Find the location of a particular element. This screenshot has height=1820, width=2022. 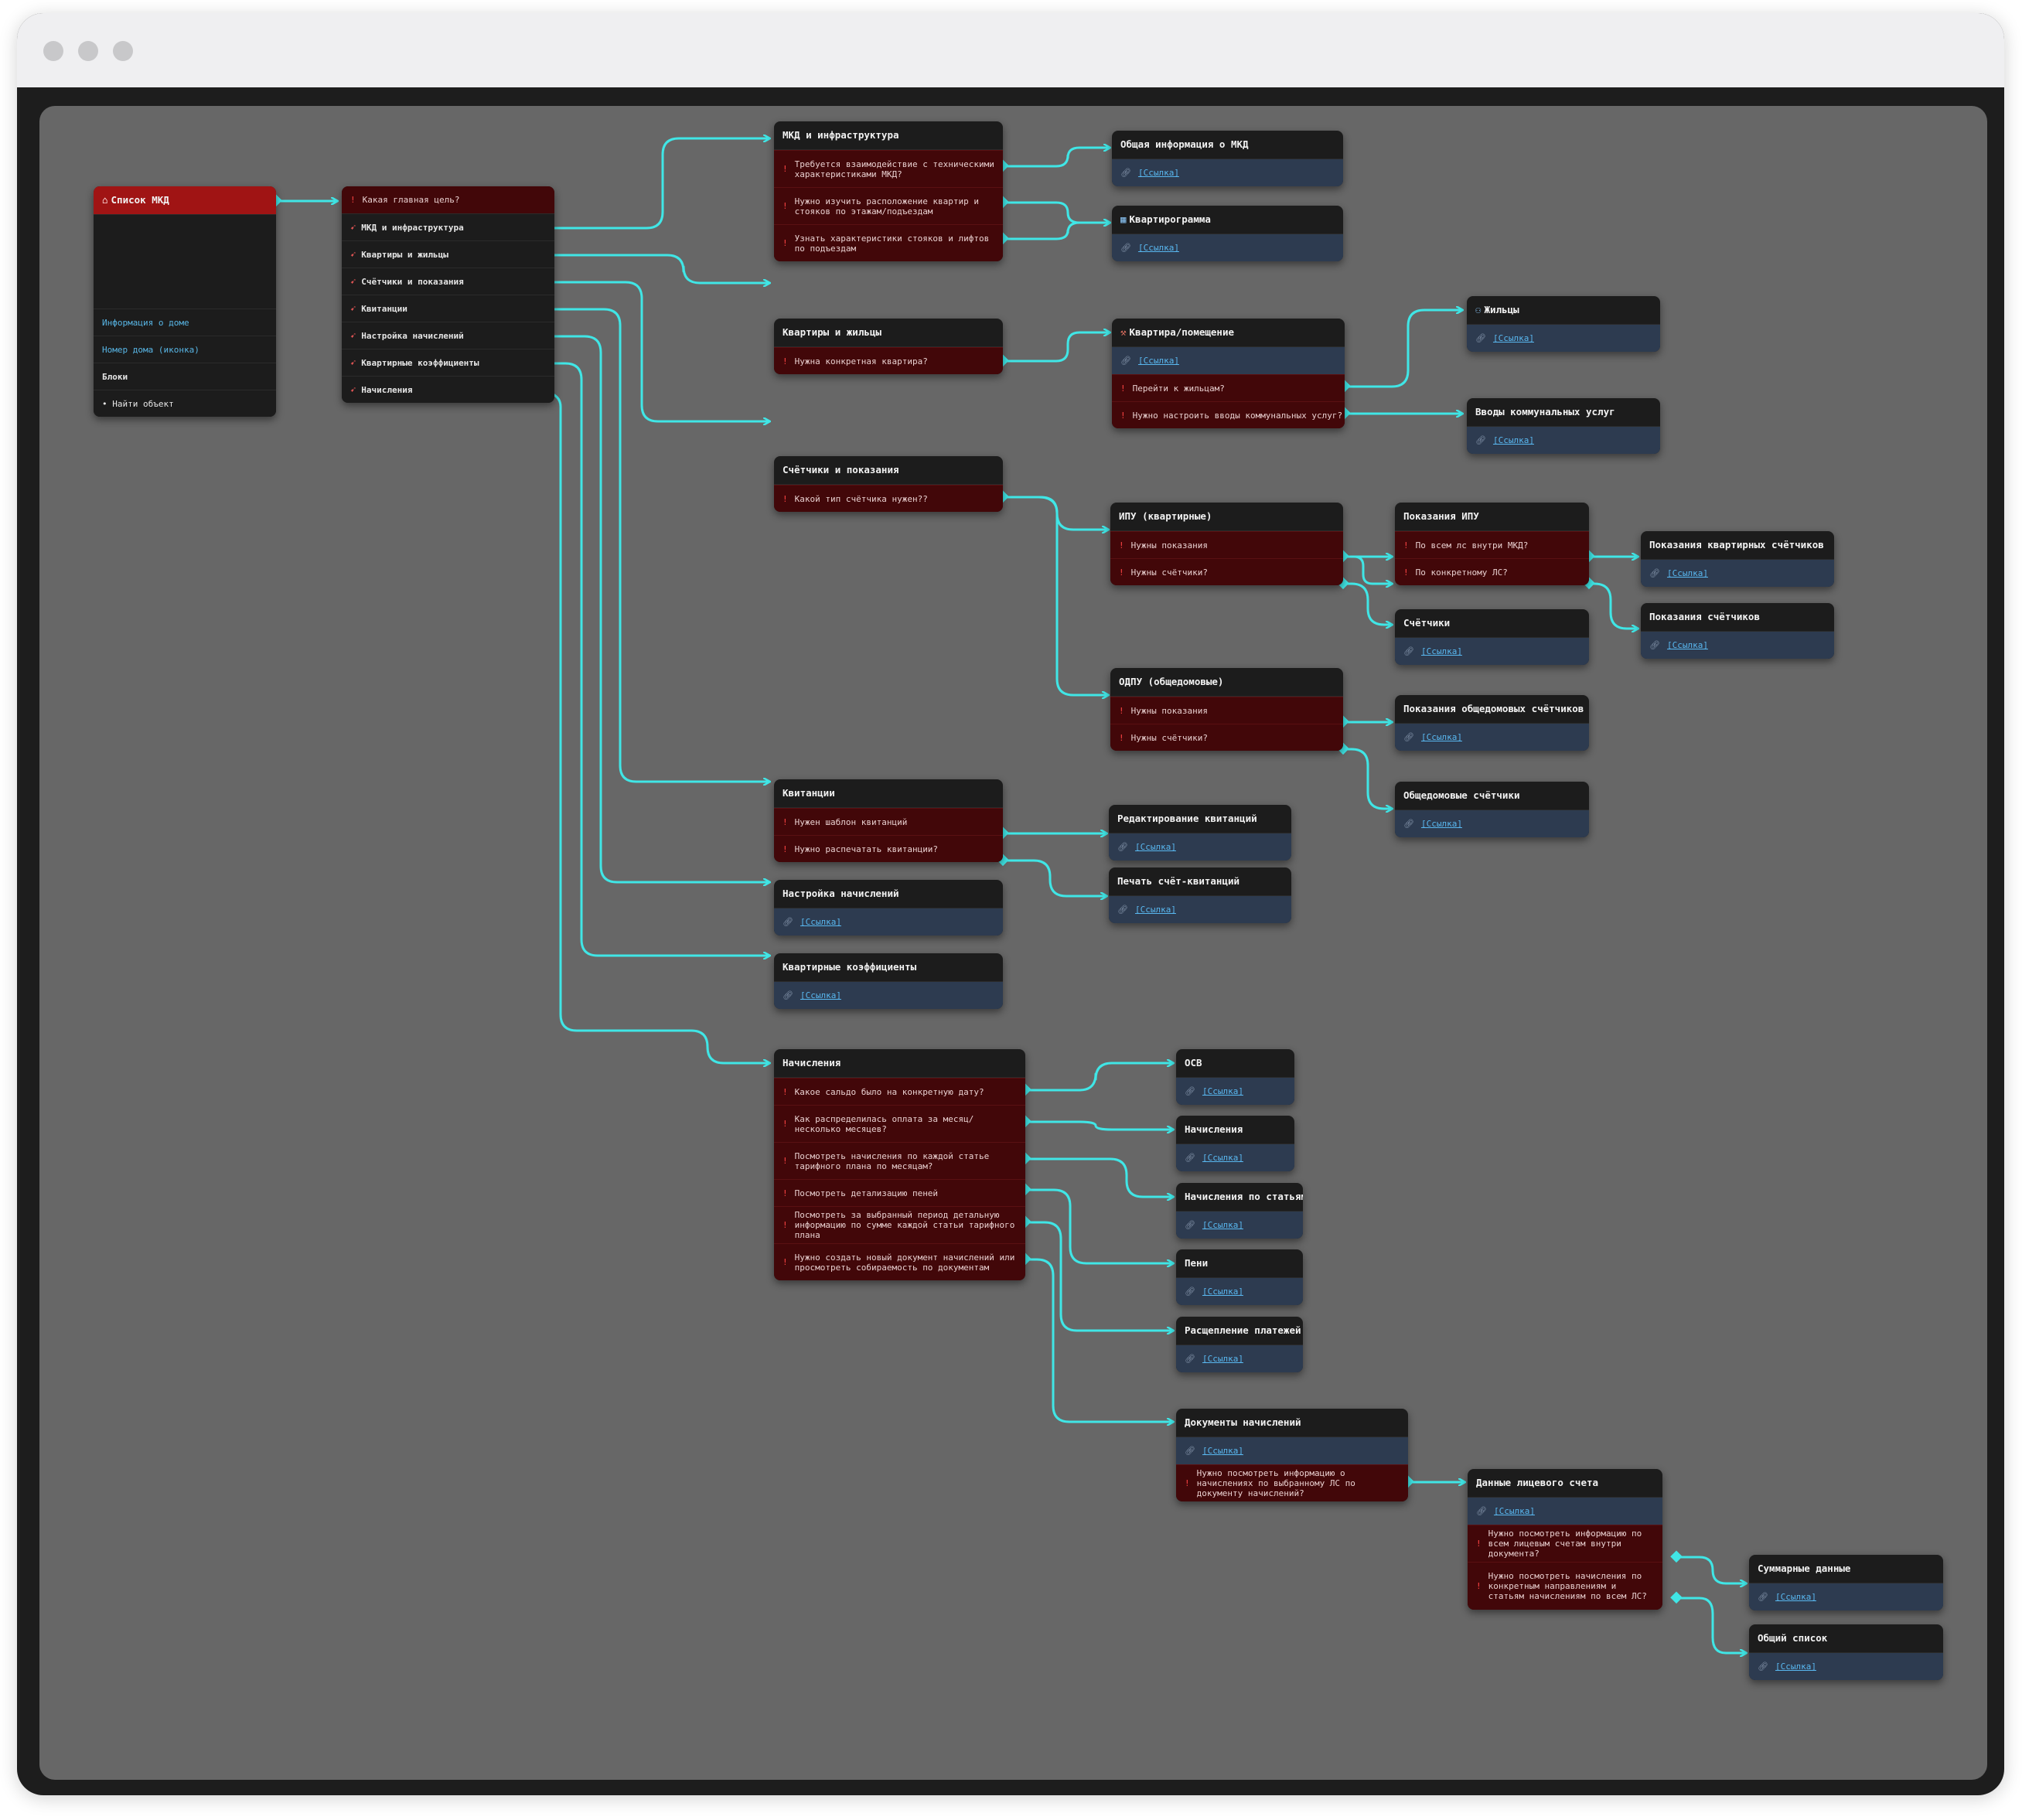

general-info-node: Общая информация о МКД 🔗︎ [Ссылка] is located at coordinates (1227, 158).